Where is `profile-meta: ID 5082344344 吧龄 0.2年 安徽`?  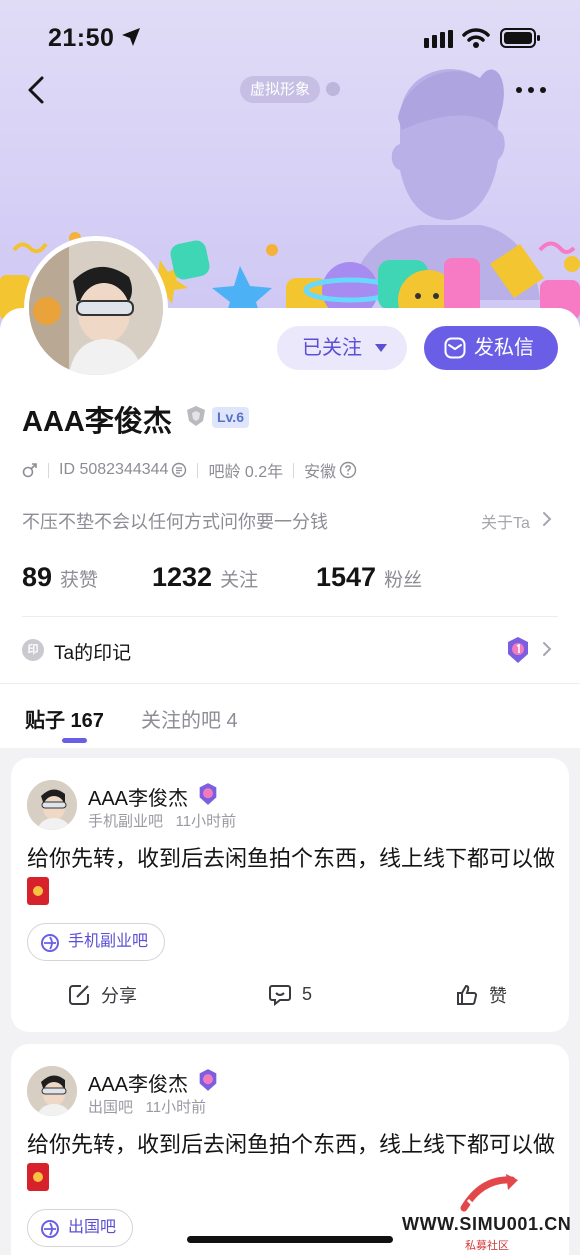
profile-meta: ID 5082344344 吧龄 0.2年 安徽 is located at coordinates (189, 470).